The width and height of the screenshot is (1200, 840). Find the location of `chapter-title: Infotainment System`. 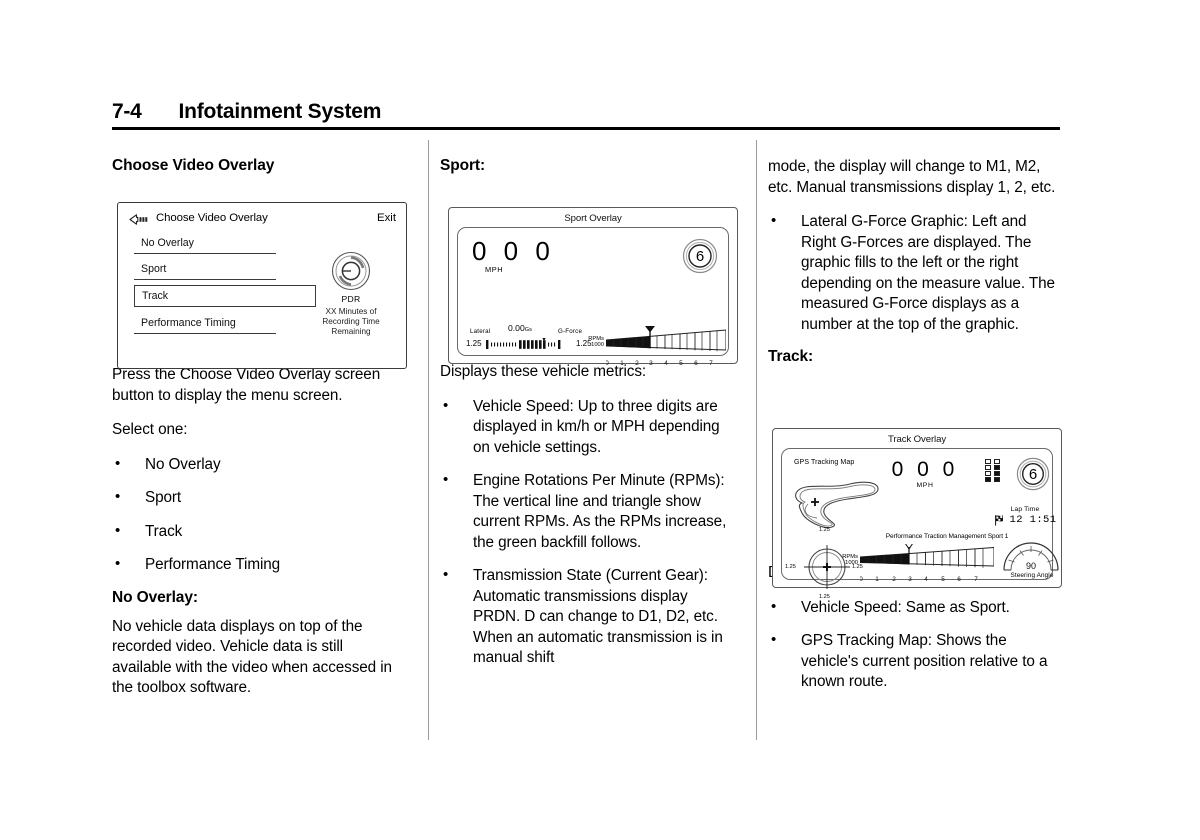

chapter-title: Infotainment System is located at coordinates (280, 111).